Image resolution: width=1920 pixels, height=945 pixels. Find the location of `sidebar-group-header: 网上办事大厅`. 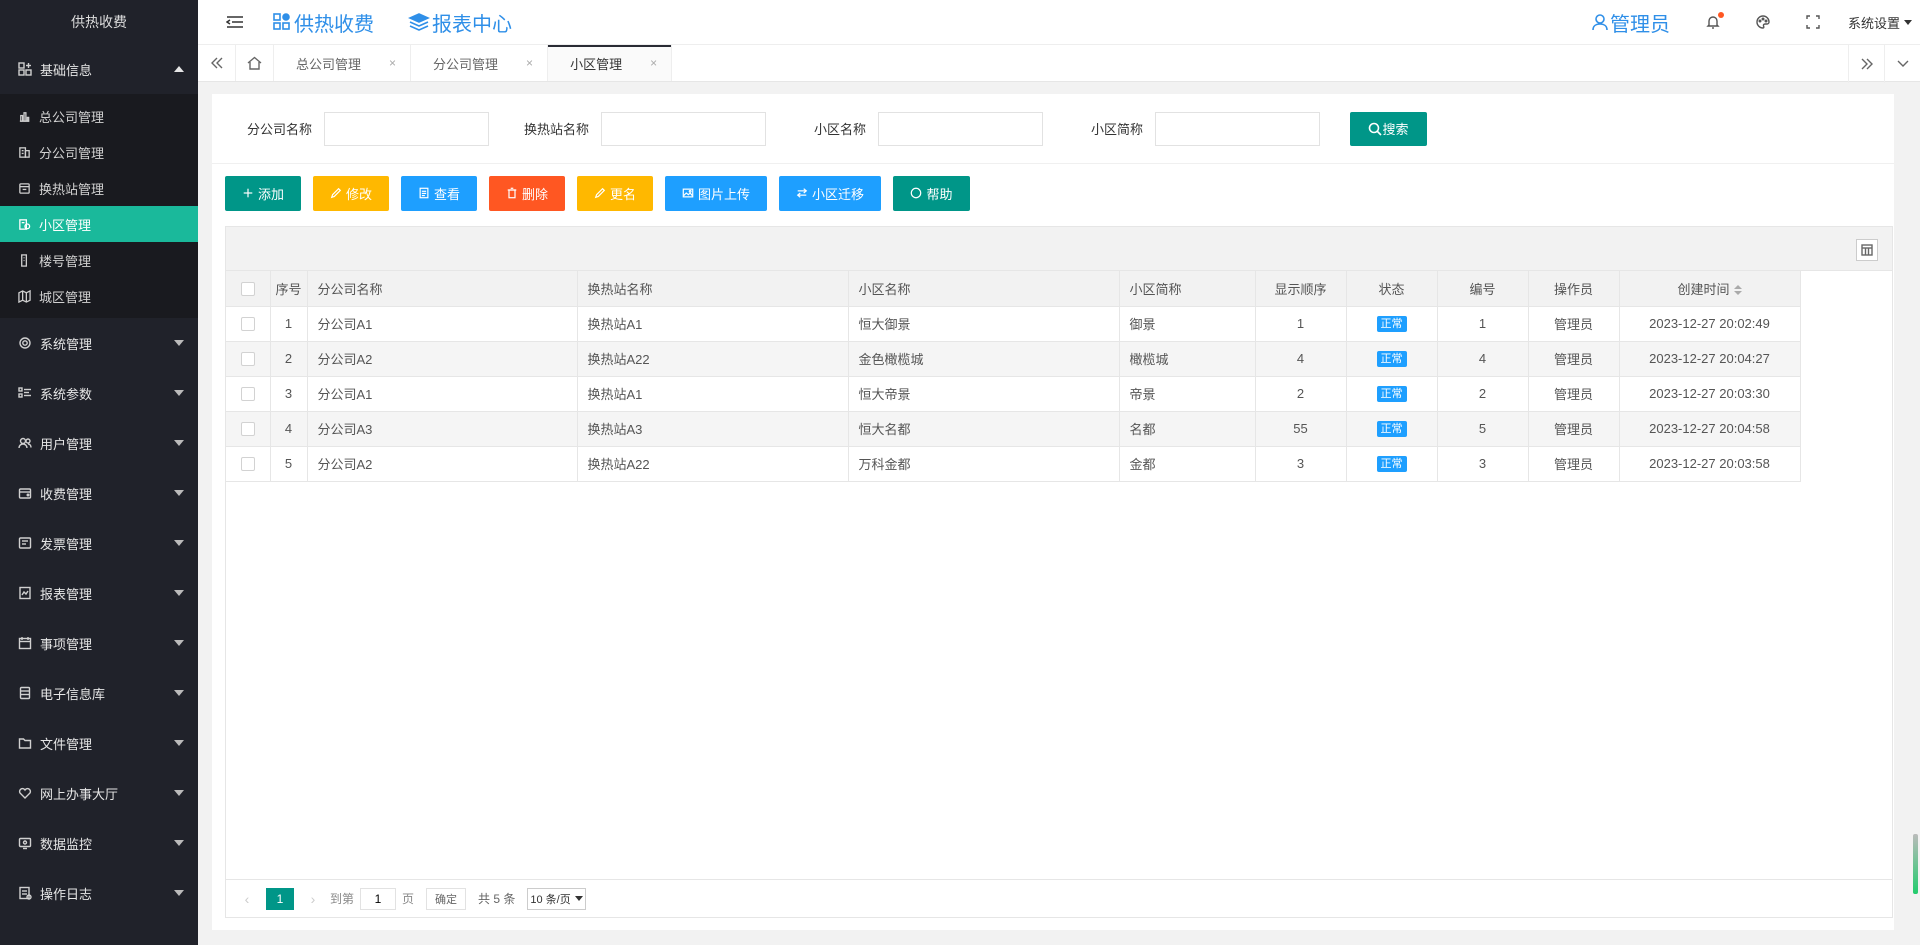

sidebar-group-header: 网上办事大厅 is located at coordinates (99, 793).